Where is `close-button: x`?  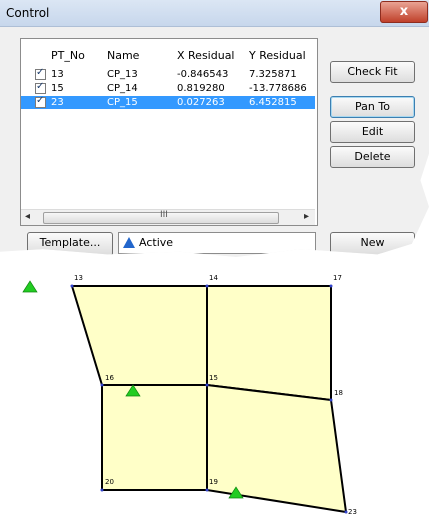 close-button: x is located at coordinates (404, 12).